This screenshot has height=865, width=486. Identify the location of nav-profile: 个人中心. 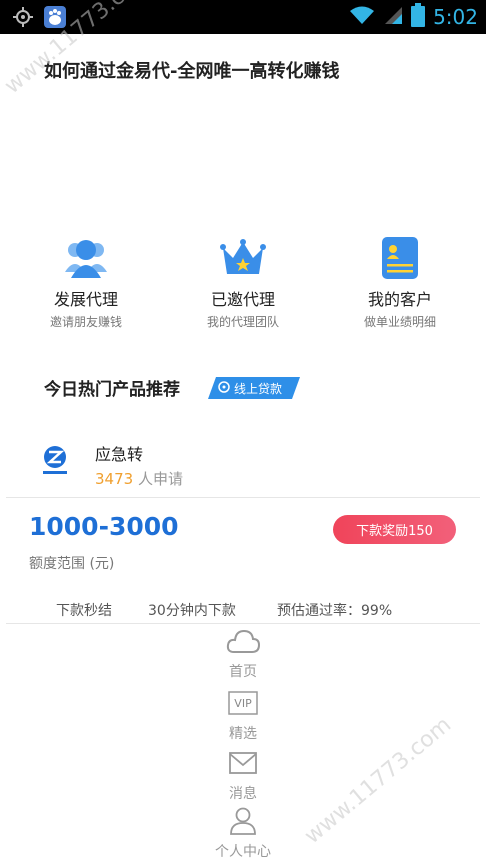
(243, 834).